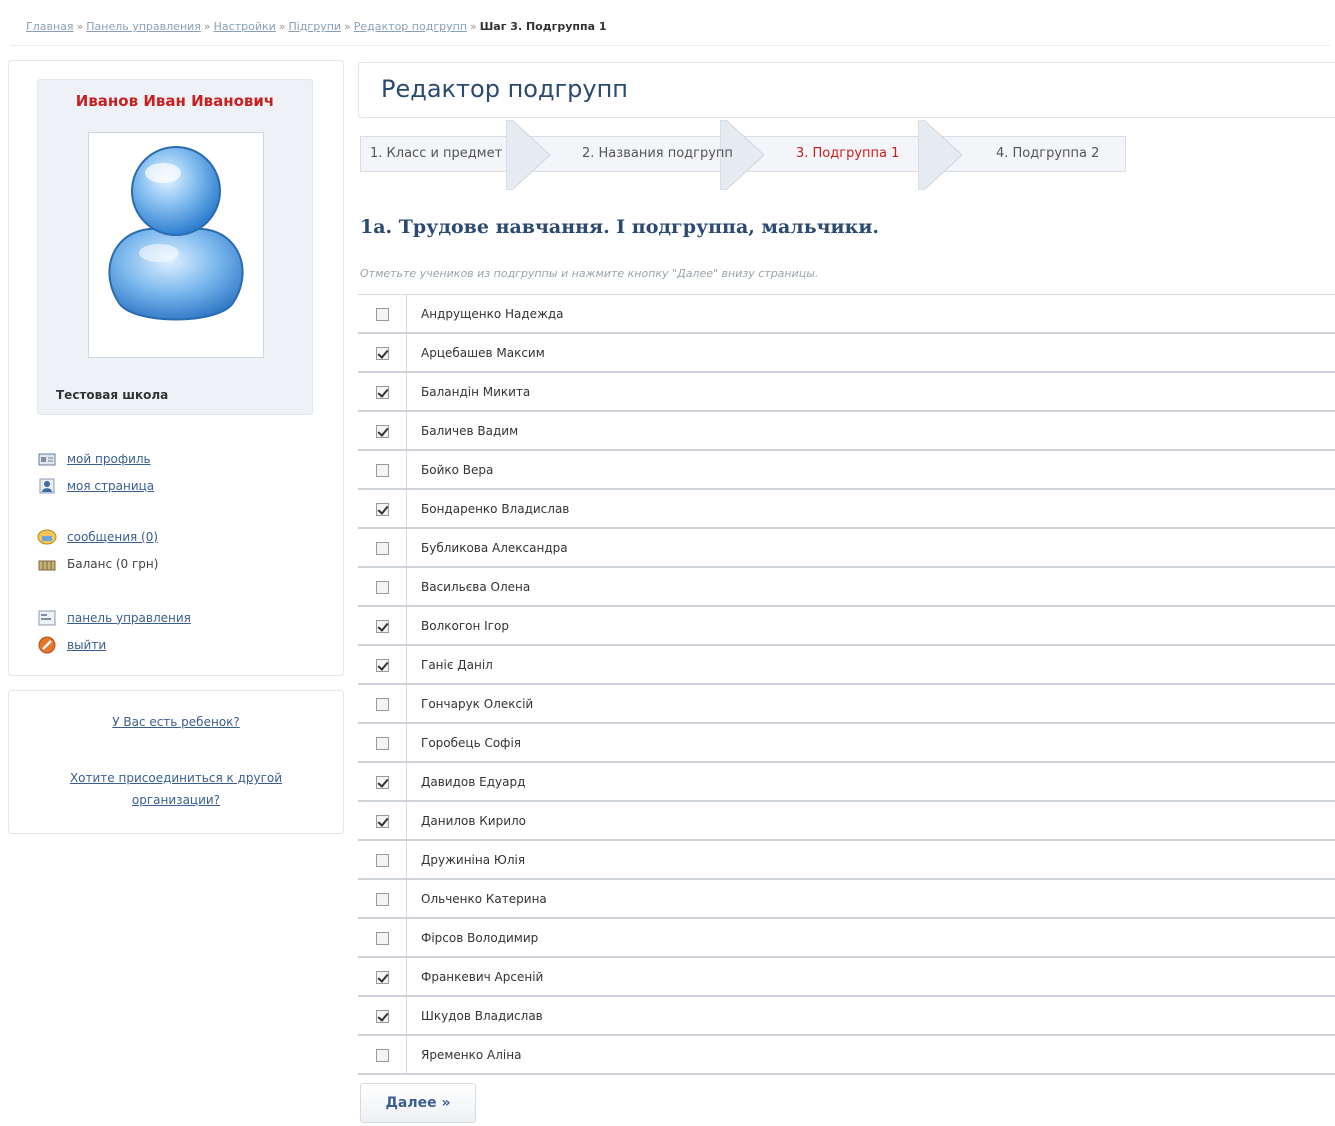 This screenshot has height=1126, width=1335. Describe the element at coordinates (846, 548) in the screenshot. I see `table-row: Бубликова Александра` at that location.